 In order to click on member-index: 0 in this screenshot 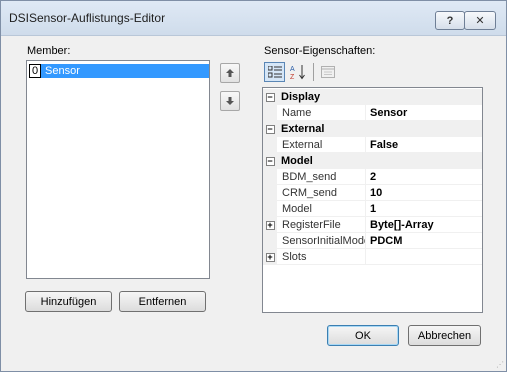, I will do `click(35, 71)`.